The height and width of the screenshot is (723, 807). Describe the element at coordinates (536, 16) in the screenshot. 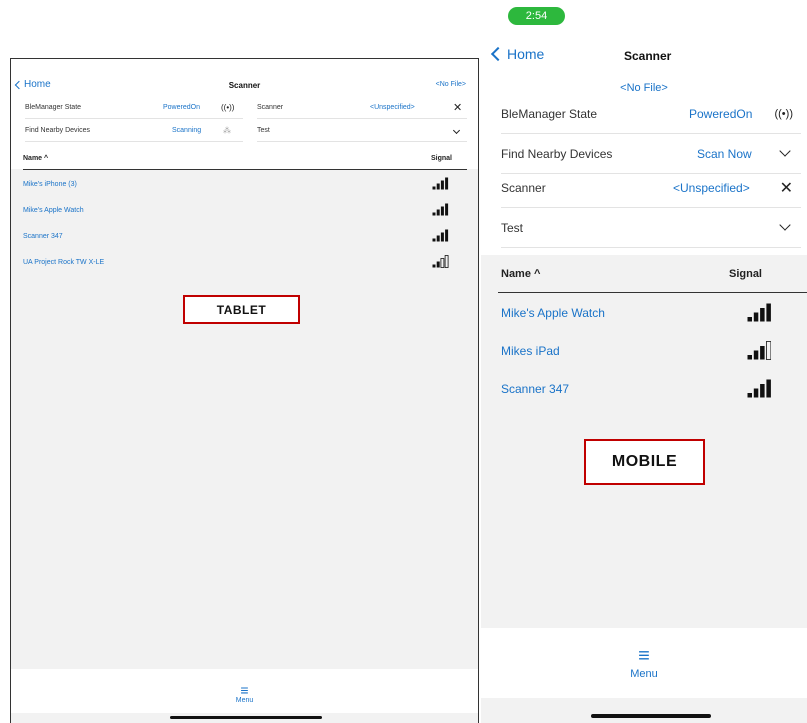

I see `status-time: 2:54` at that location.